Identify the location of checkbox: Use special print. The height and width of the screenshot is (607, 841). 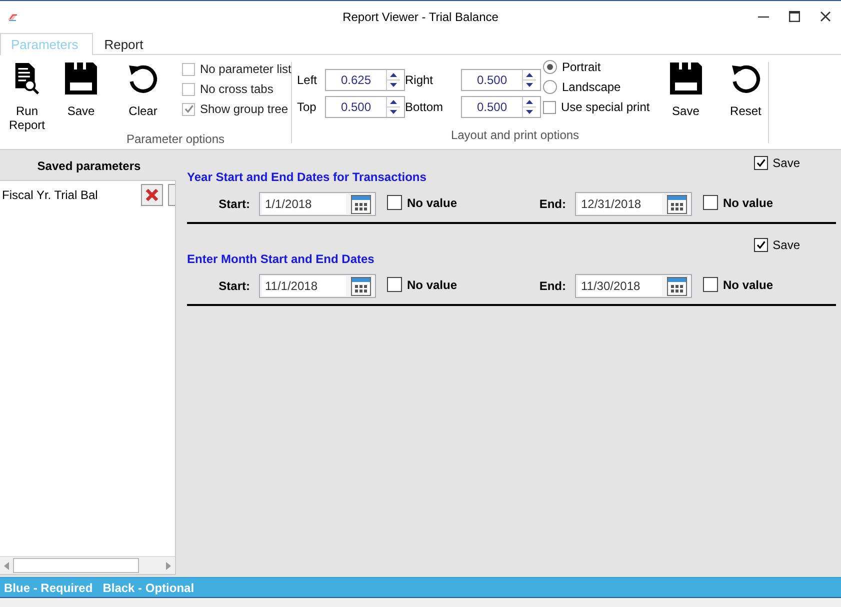
(596, 107).